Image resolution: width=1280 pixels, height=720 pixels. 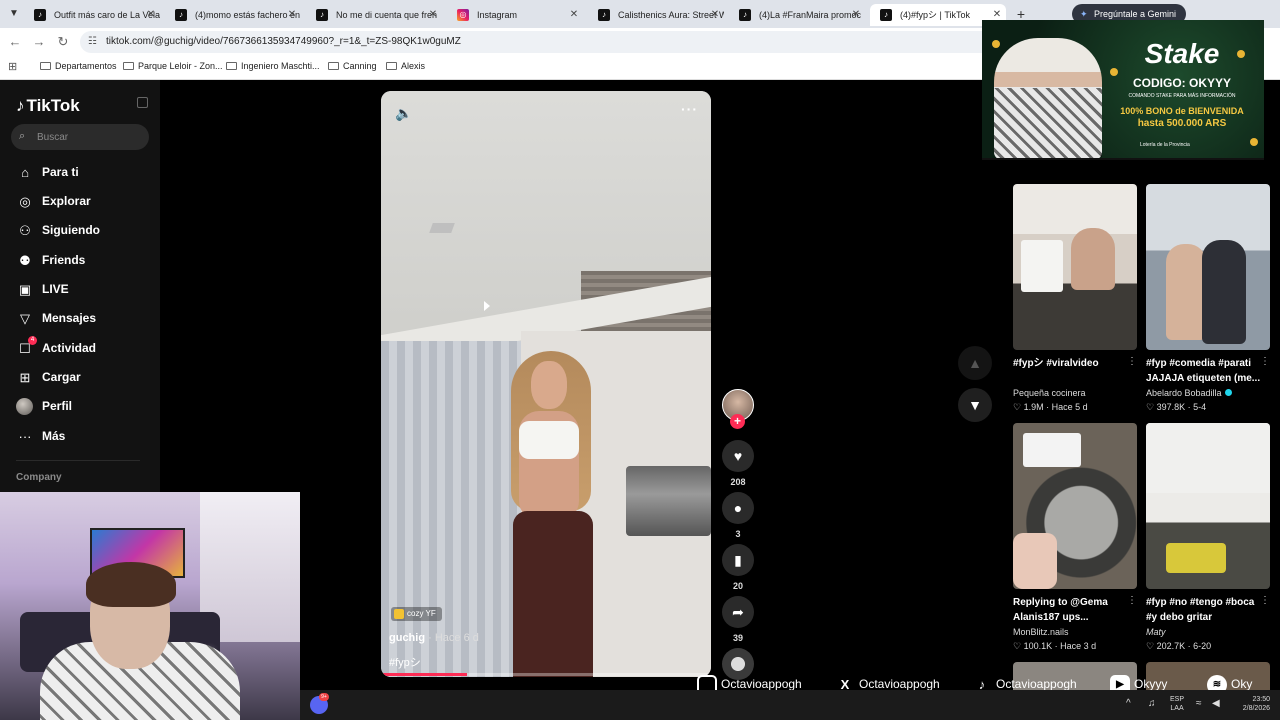 I want to click on comment-button: ●, so click(x=738, y=508).